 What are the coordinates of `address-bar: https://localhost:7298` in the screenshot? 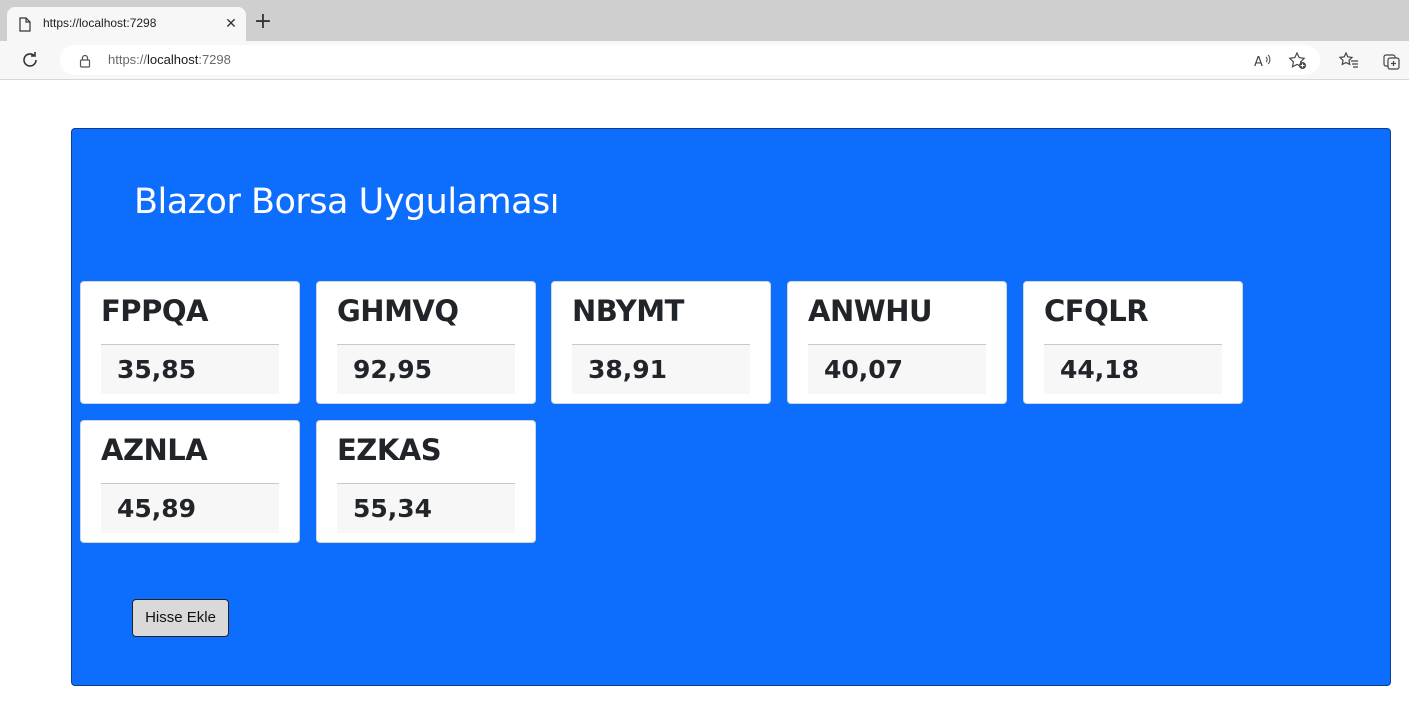 It's located at (690, 60).